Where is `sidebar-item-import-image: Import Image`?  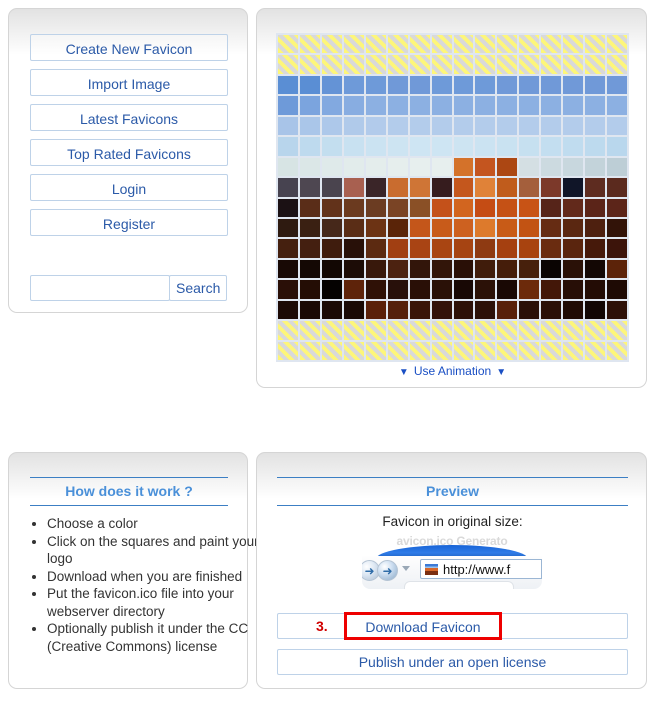 sidebar-item-import-image: Import Image is located at coordinates (129, 82).